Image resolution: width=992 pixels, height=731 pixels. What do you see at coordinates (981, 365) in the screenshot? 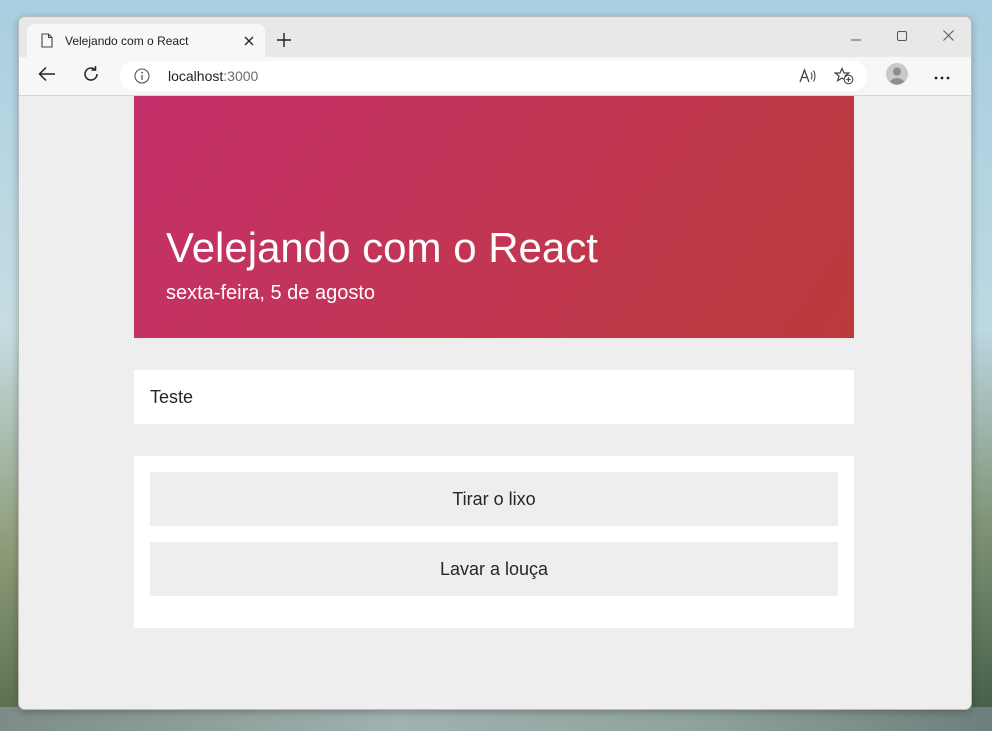
I see `desktop-background-right` at bounding box center [981, 365].